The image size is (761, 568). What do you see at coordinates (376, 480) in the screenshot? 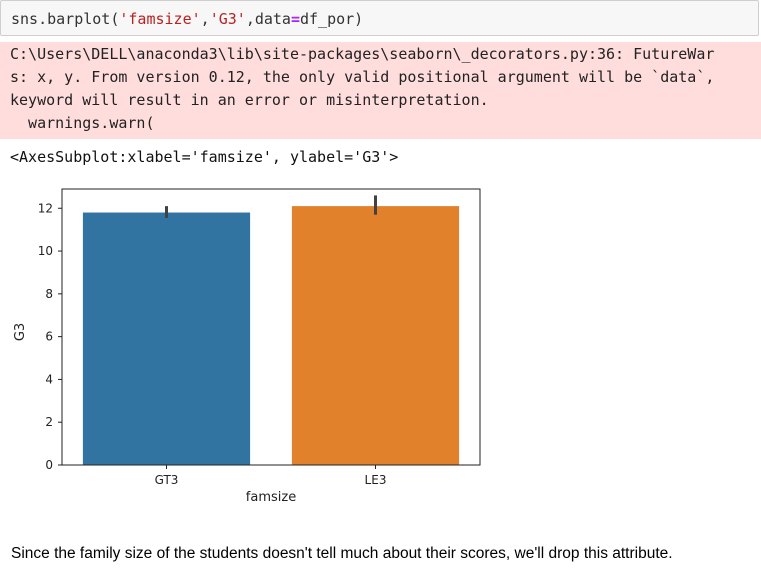
I see `x-tick-label: LE3` at bounding box center [376, 480].